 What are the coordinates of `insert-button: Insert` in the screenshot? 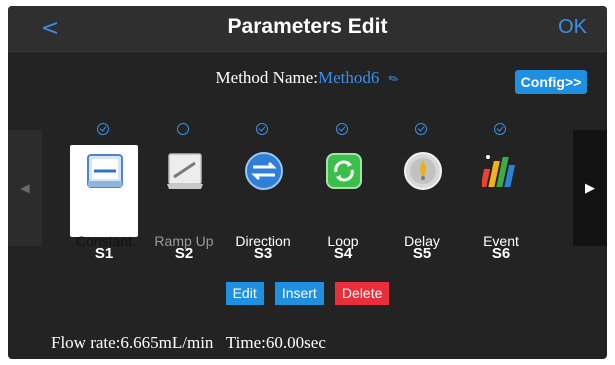 It's located at (299, 293).